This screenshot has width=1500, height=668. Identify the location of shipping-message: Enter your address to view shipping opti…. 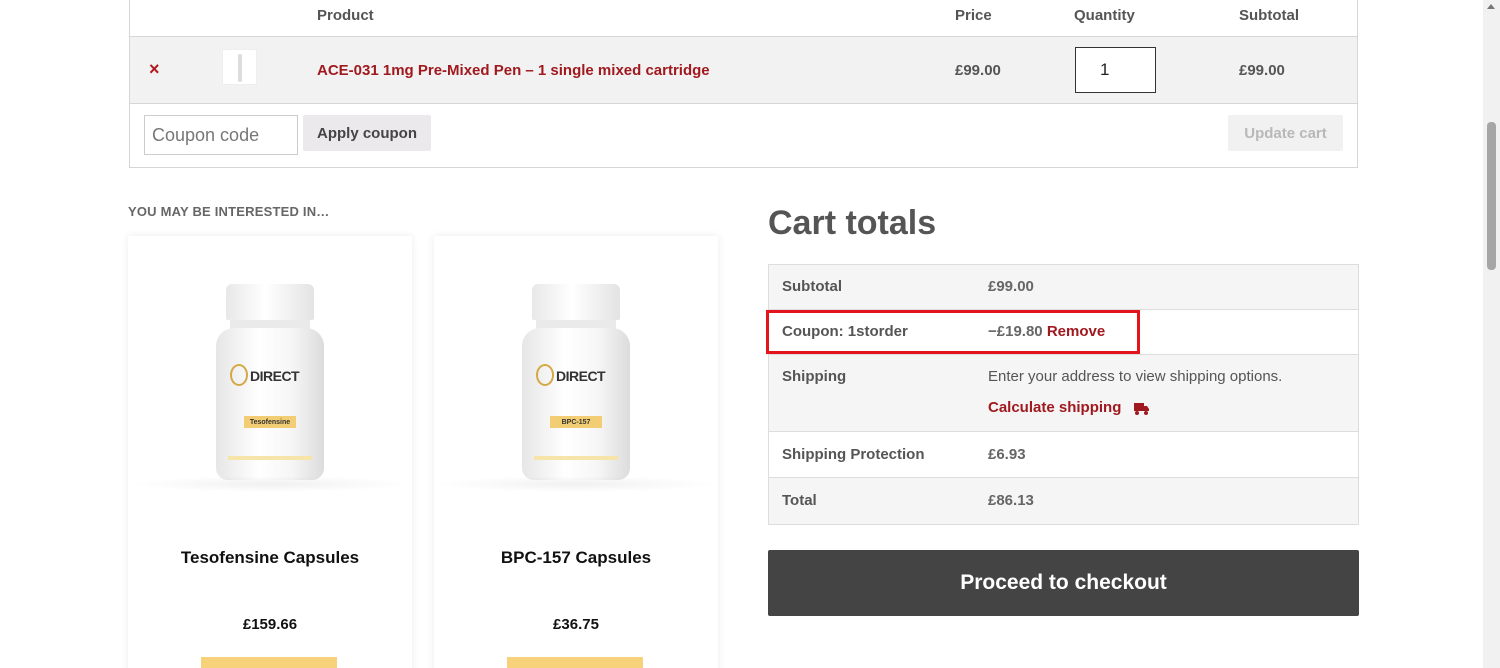
(1135, 376).